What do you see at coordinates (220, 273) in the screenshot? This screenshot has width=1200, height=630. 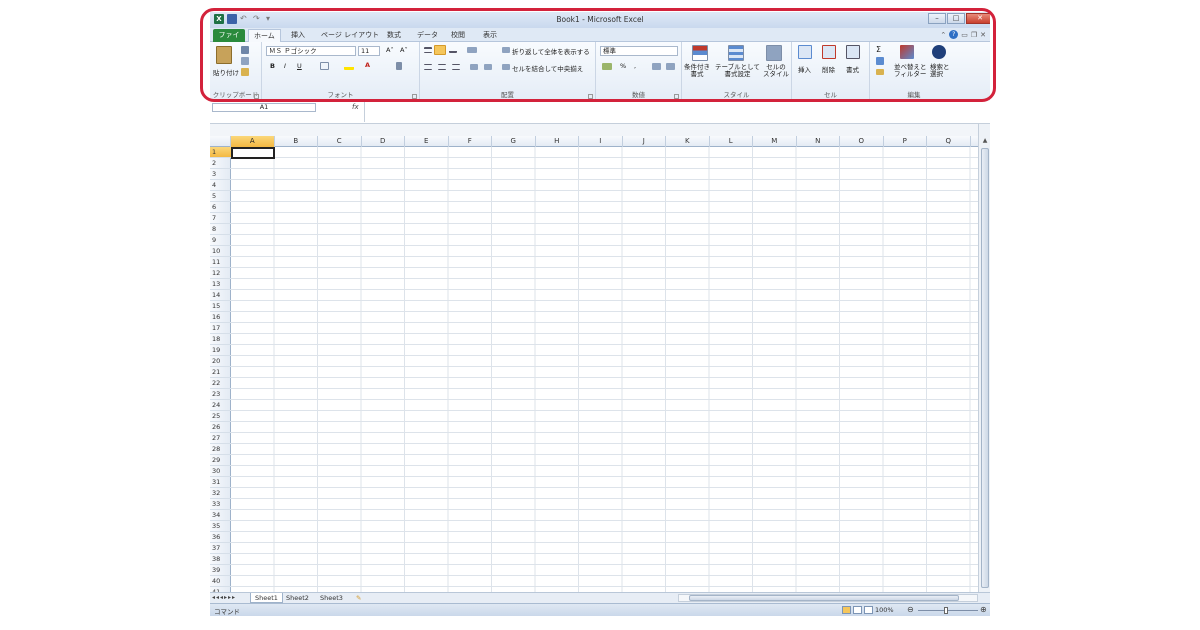 I see `row-header-12: 12` at bounding box center [220, 273].